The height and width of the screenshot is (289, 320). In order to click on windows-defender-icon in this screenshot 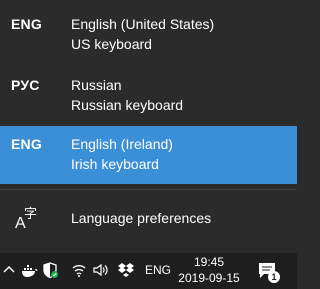, I will do `click(50, 270)`.